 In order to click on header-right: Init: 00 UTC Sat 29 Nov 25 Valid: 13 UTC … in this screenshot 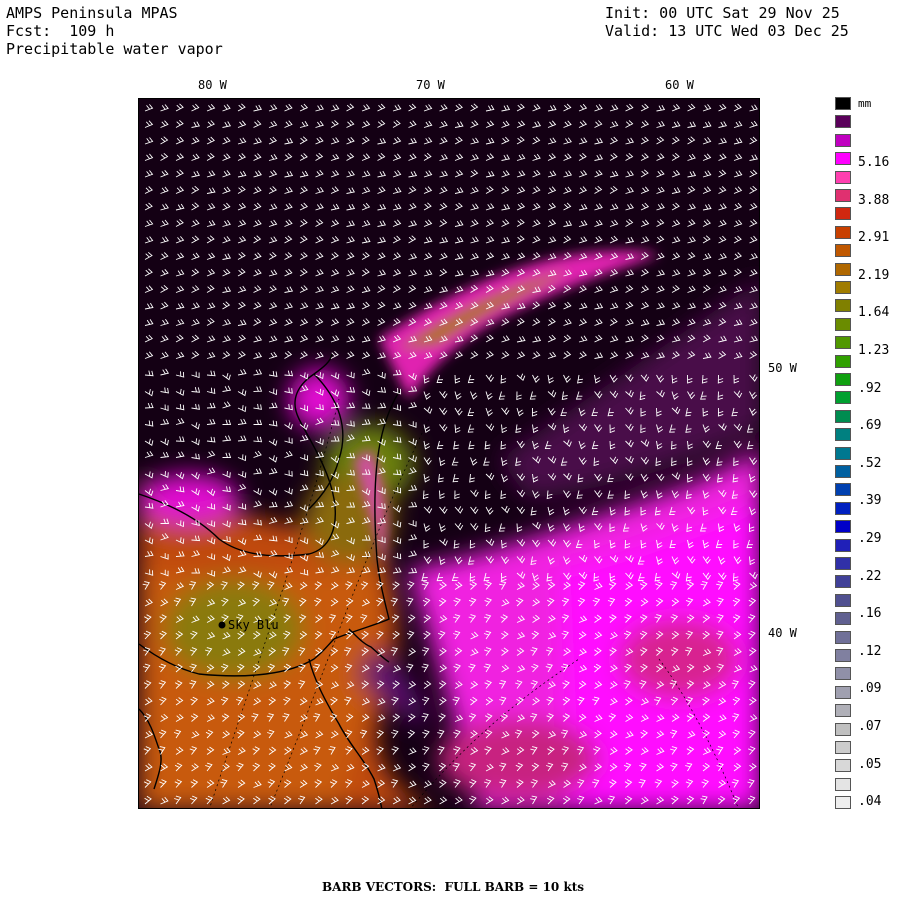, I will do `click(727, 22)`.